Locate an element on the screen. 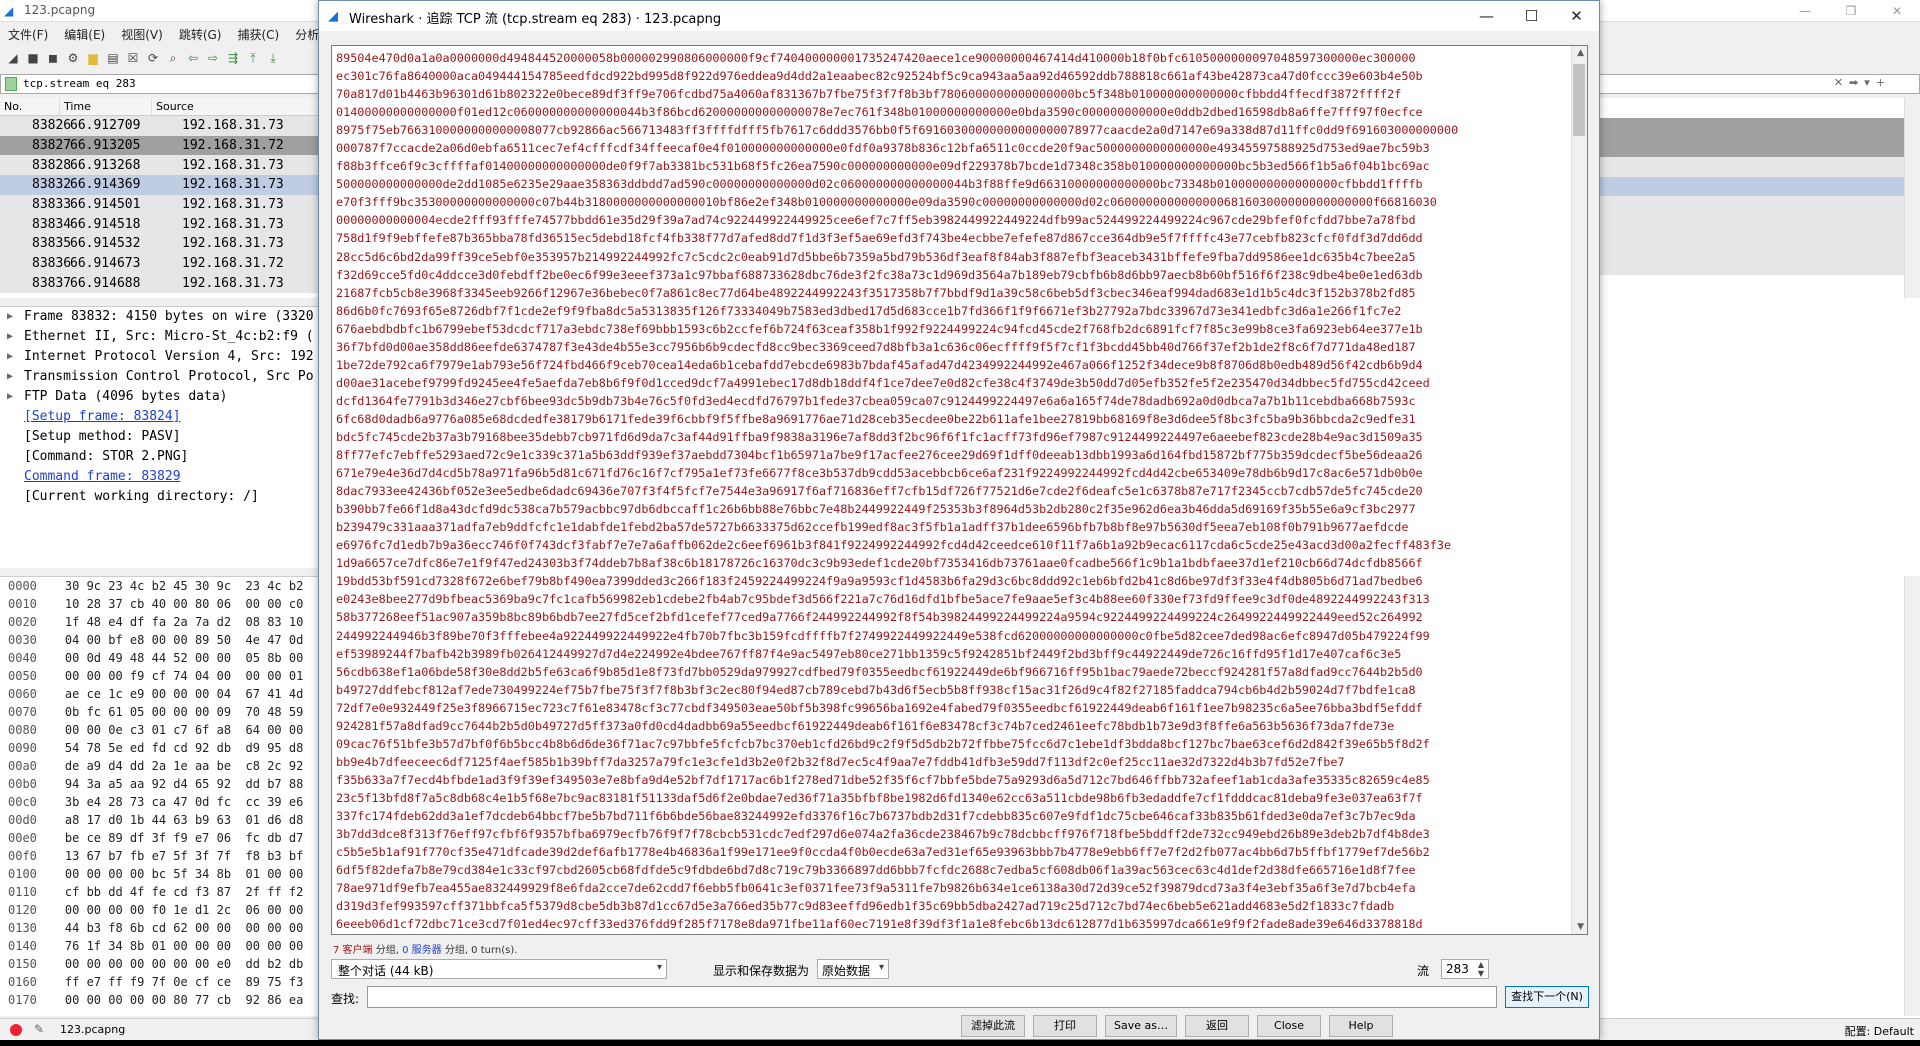  stream-number-stepper: 283 ▲ ▼ is located at coordinates (1465, 969).